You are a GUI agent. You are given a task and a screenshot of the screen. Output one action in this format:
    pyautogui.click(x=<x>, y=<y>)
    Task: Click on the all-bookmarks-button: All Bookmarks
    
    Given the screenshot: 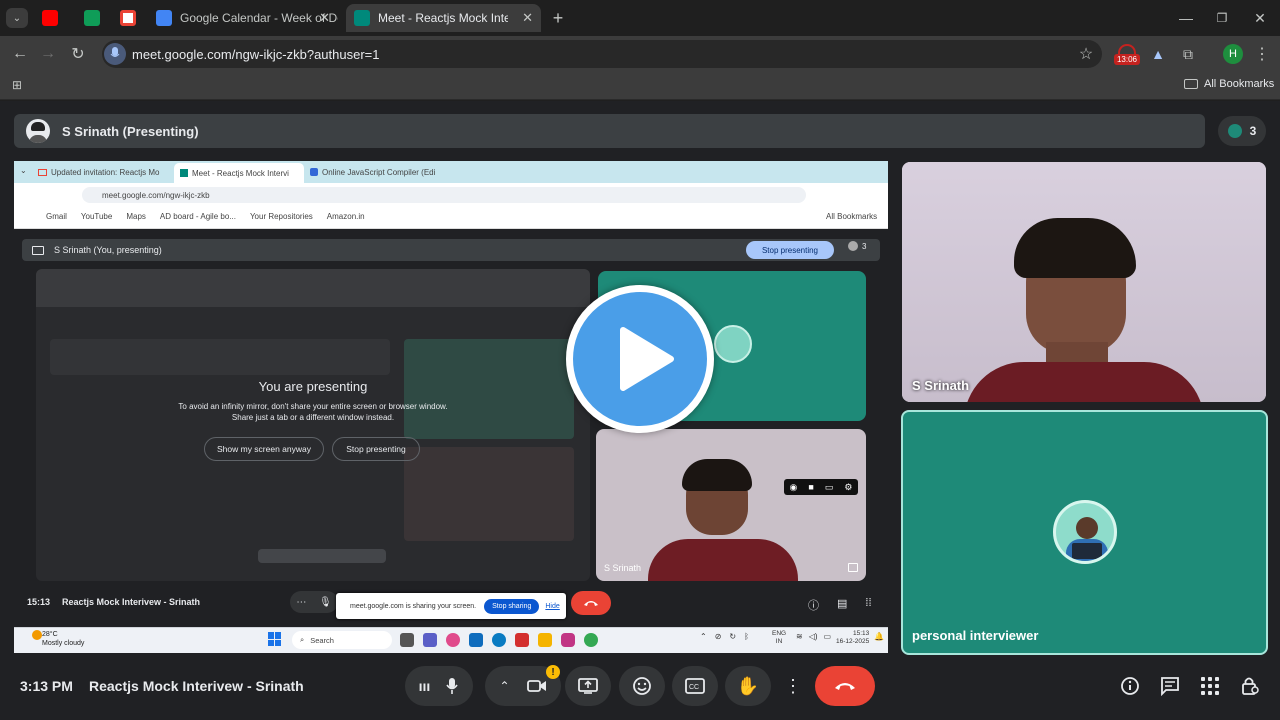 What is the action you would take?
    pyautogui.click(x=1229, y=84)
    